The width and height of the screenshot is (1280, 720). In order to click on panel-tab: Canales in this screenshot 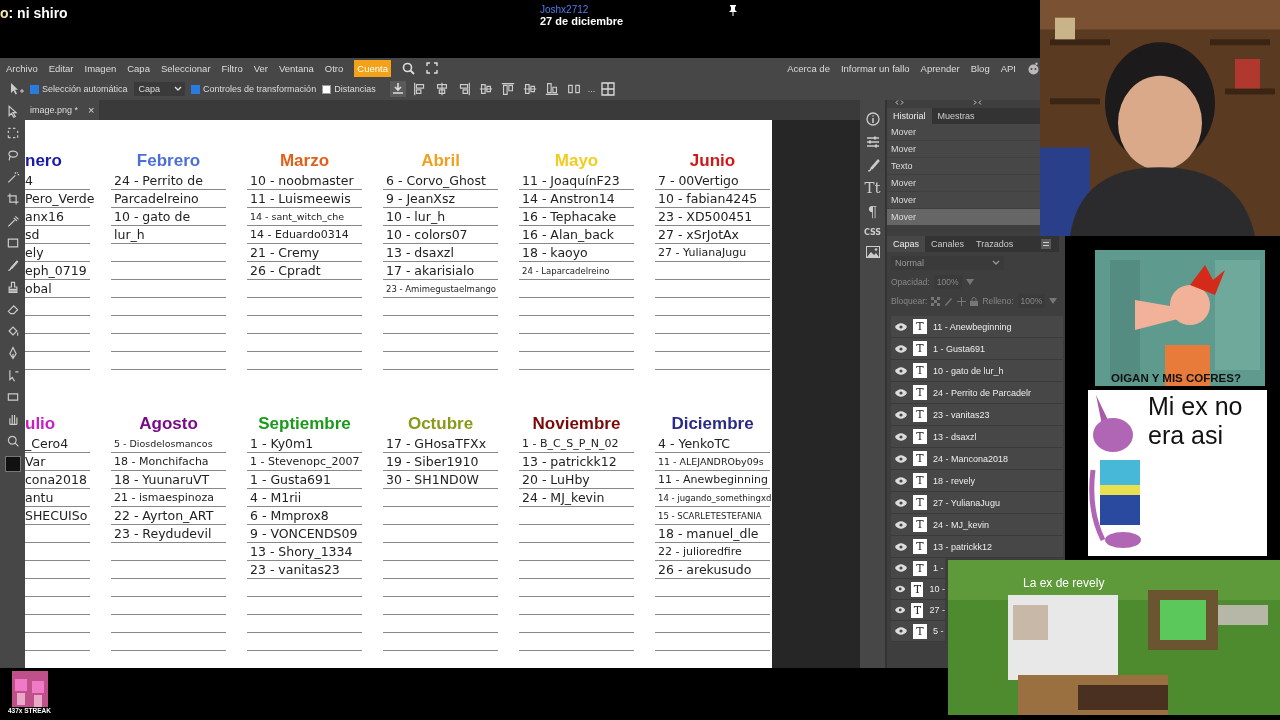, I will do `click(948, 244)`.